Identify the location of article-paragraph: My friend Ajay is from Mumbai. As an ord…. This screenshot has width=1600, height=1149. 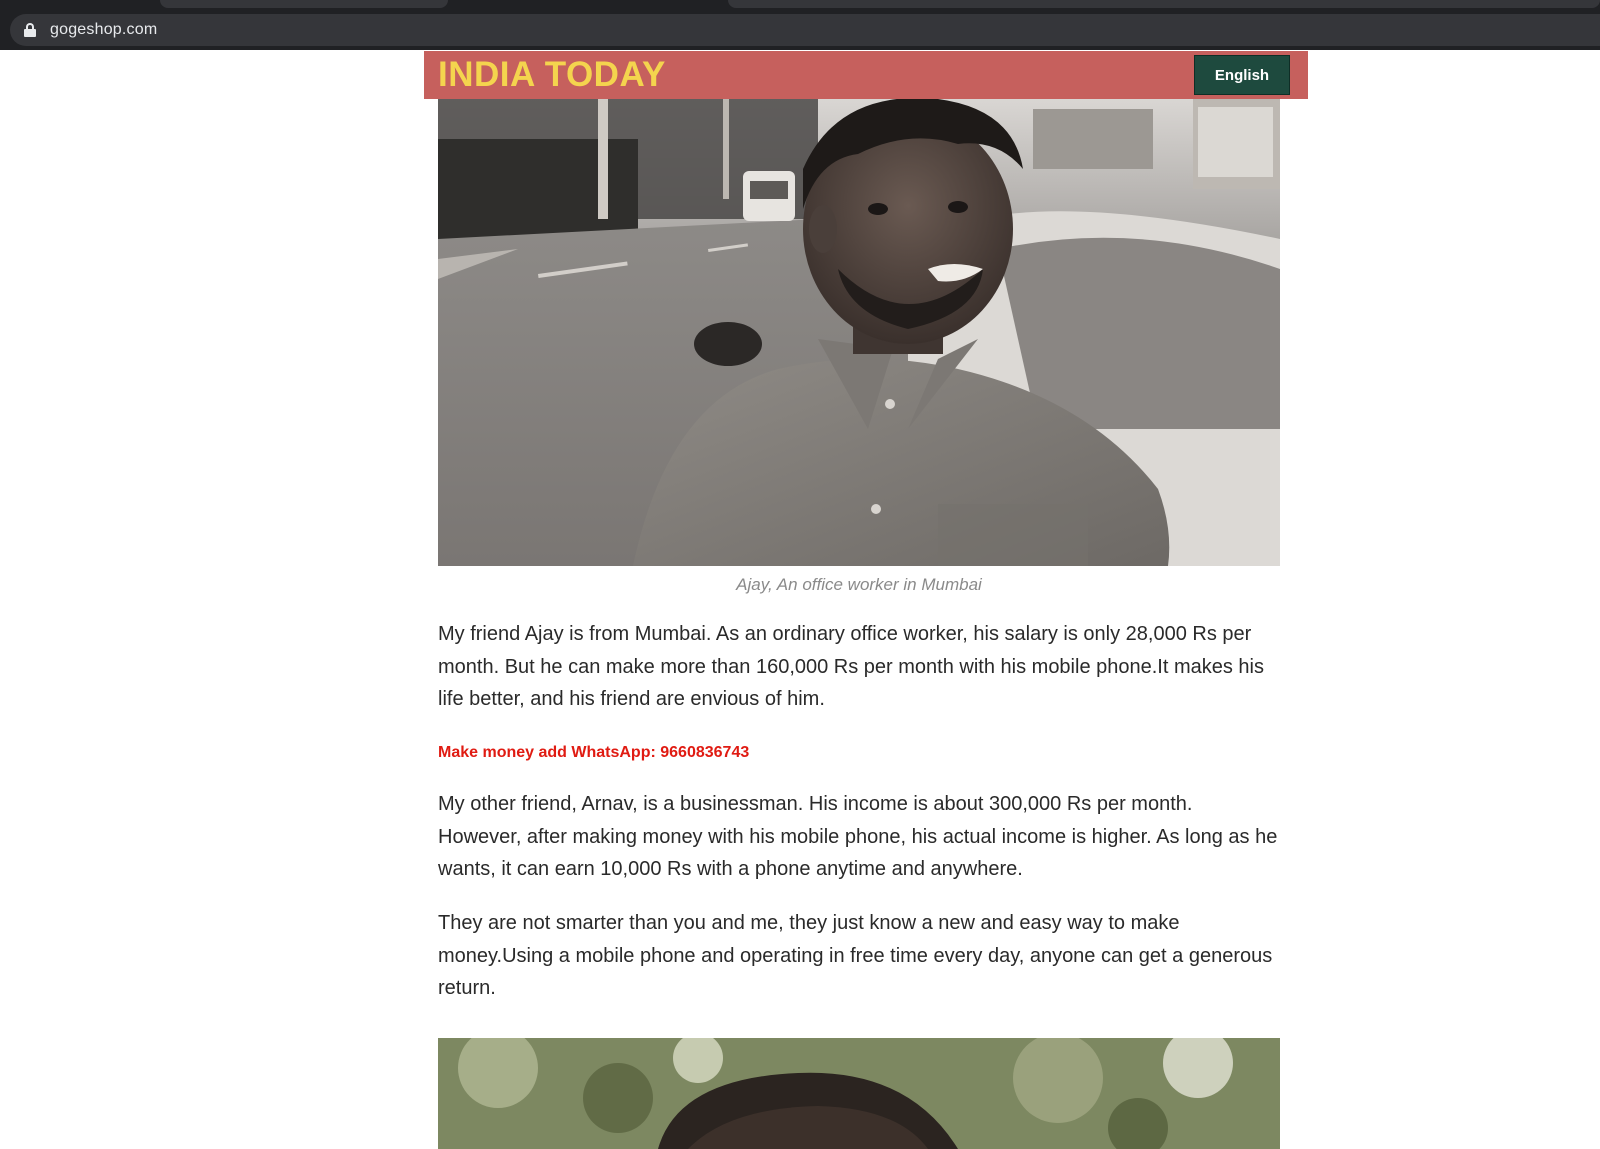
(851, 666).